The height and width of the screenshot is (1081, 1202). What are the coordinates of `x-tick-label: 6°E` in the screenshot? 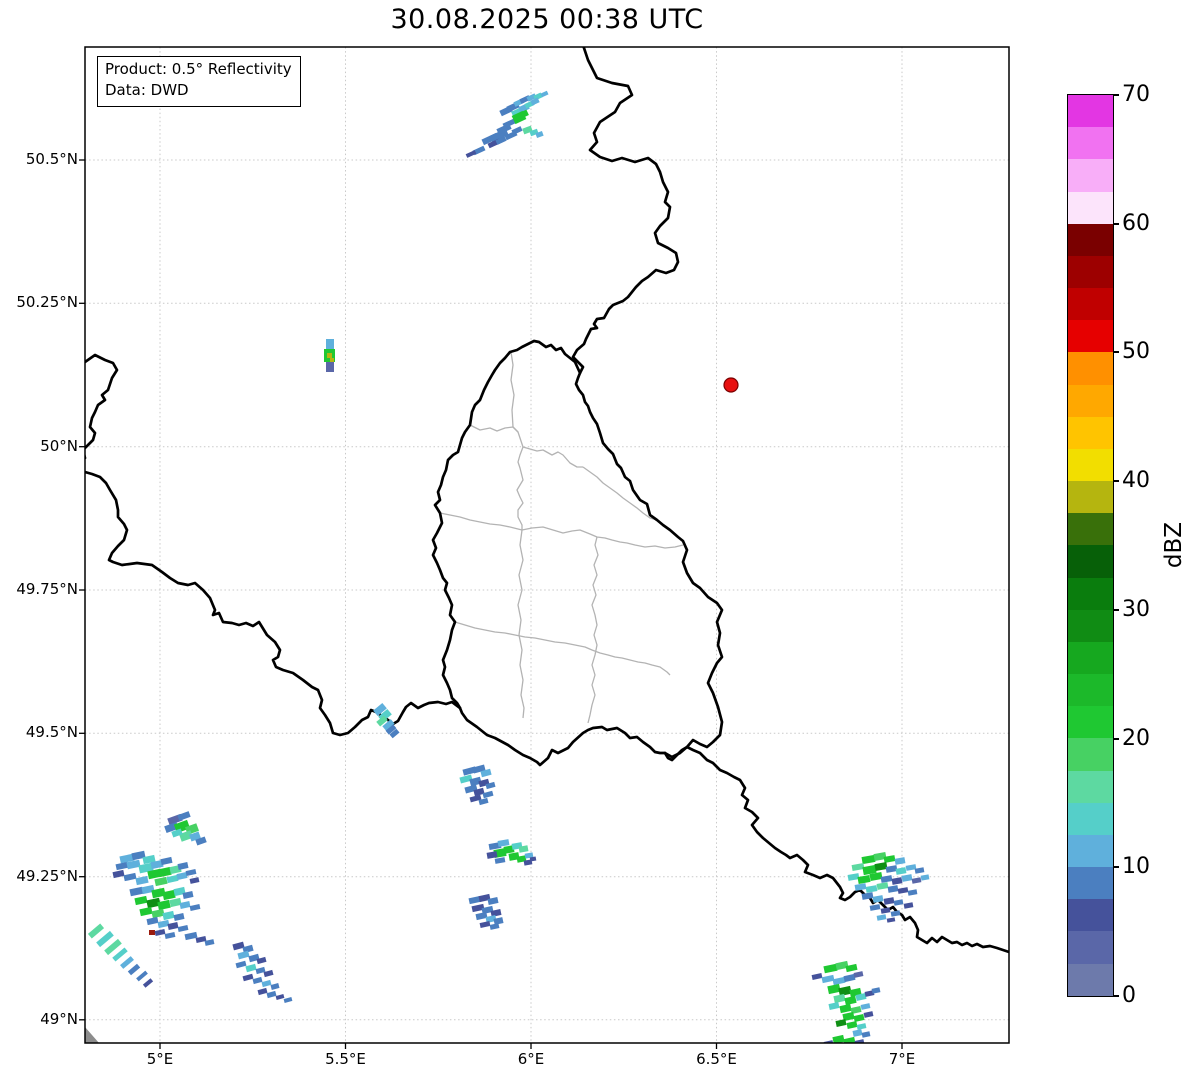 It's located at (531, 1059).